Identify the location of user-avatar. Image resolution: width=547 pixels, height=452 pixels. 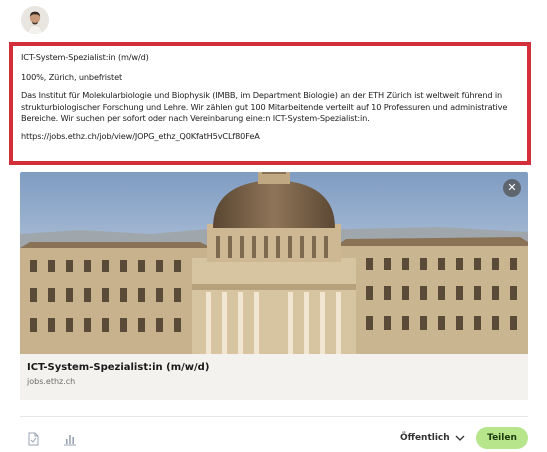
(35, 20).